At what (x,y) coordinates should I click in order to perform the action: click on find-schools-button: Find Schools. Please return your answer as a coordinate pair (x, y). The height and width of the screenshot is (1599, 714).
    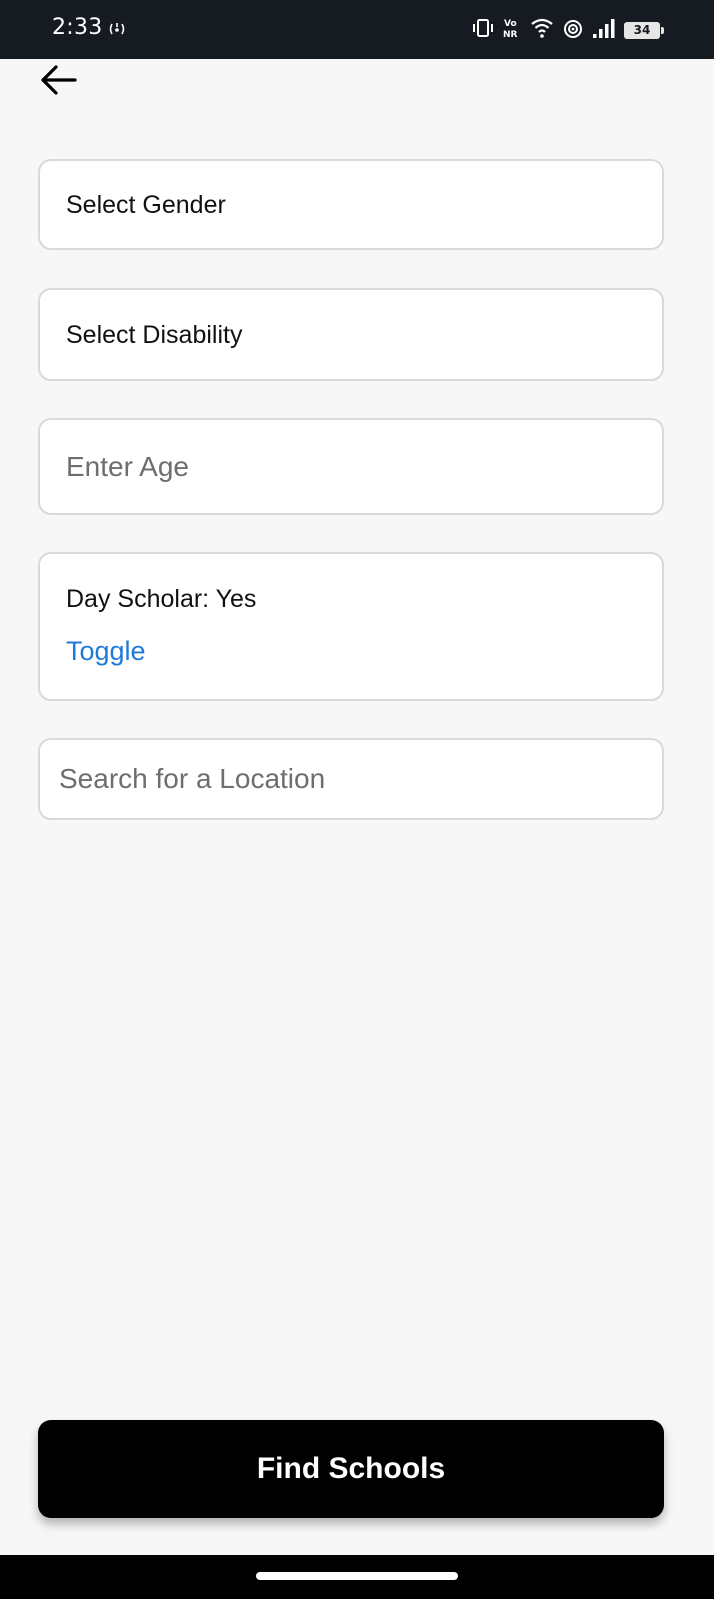
    Looking at the image, I should click on (351, 1469).